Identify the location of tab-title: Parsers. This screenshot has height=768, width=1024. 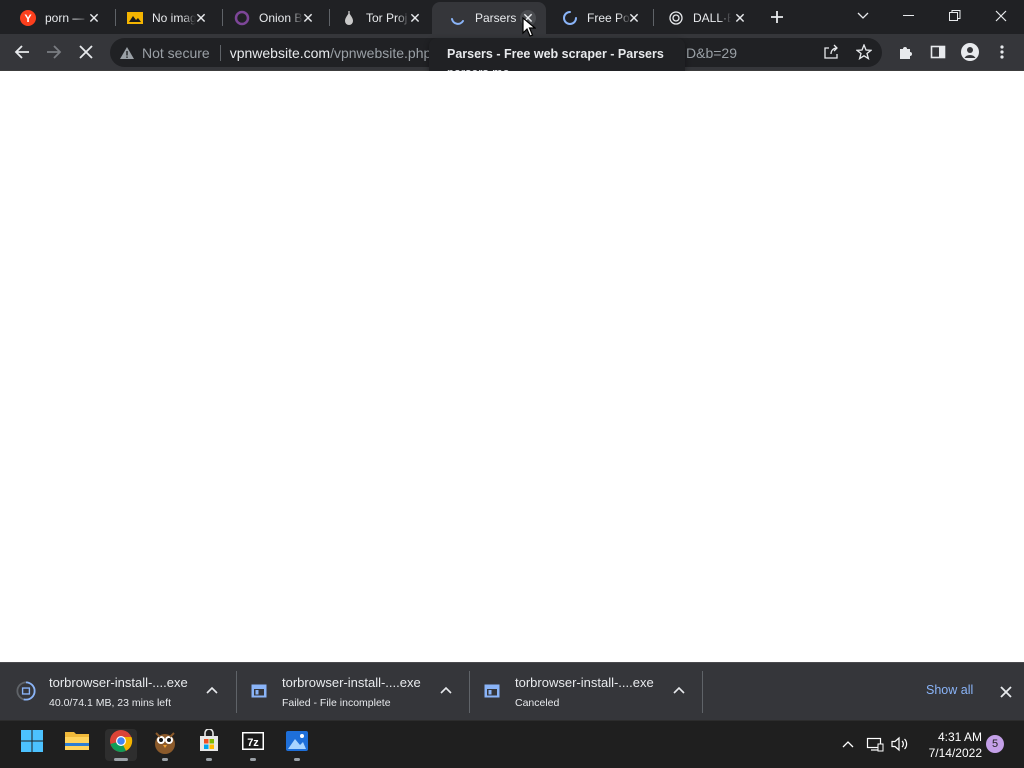
(496, 18).